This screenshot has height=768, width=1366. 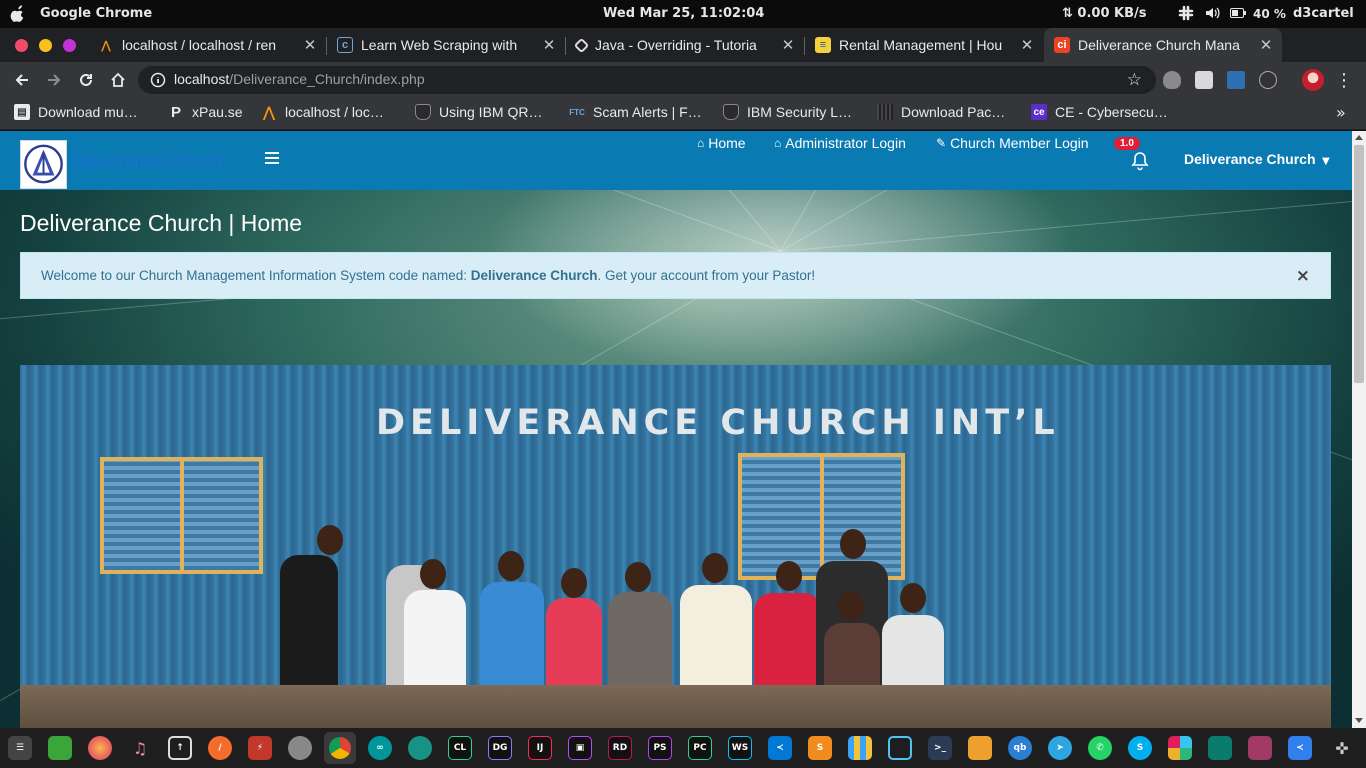 I want to click on maximize-window-button, so click(x=69, y=45).